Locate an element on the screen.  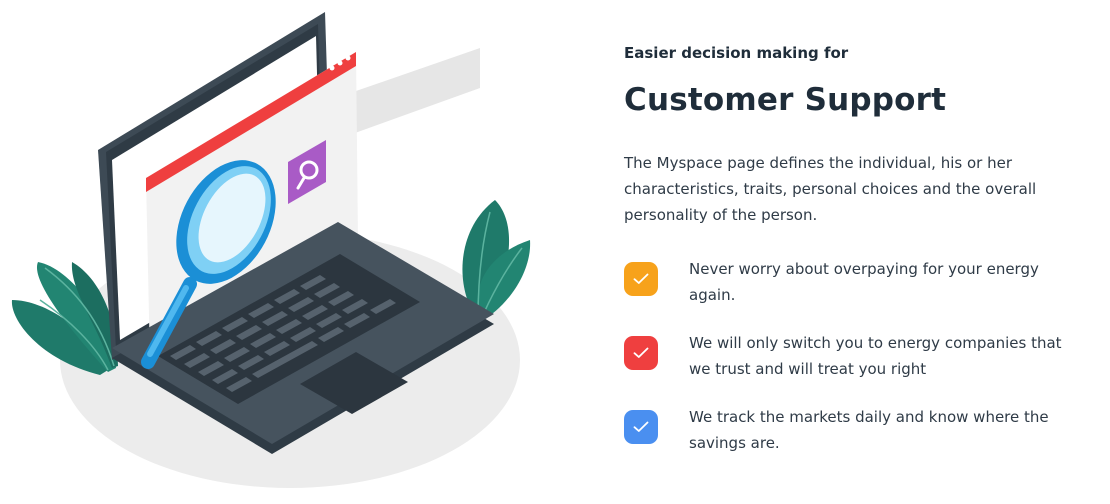
left-plant-icon is located at coordinates (64, 318).